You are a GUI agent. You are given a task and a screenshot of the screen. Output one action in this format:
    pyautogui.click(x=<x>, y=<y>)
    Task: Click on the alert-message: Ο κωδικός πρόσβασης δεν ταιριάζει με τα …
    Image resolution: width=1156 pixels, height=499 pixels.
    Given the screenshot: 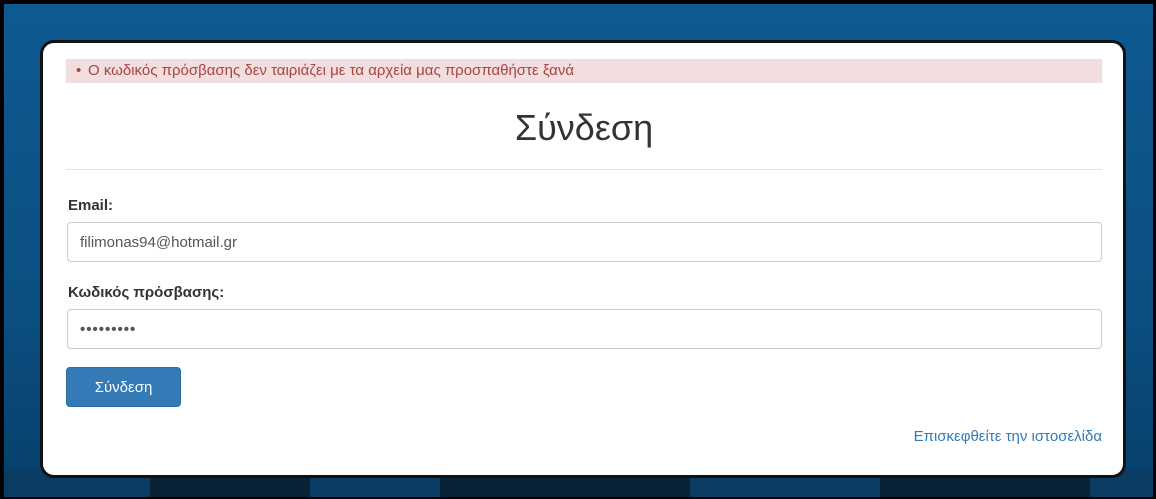 What is the action you would take?
    pyautogui.click(x=331, y=70)
    